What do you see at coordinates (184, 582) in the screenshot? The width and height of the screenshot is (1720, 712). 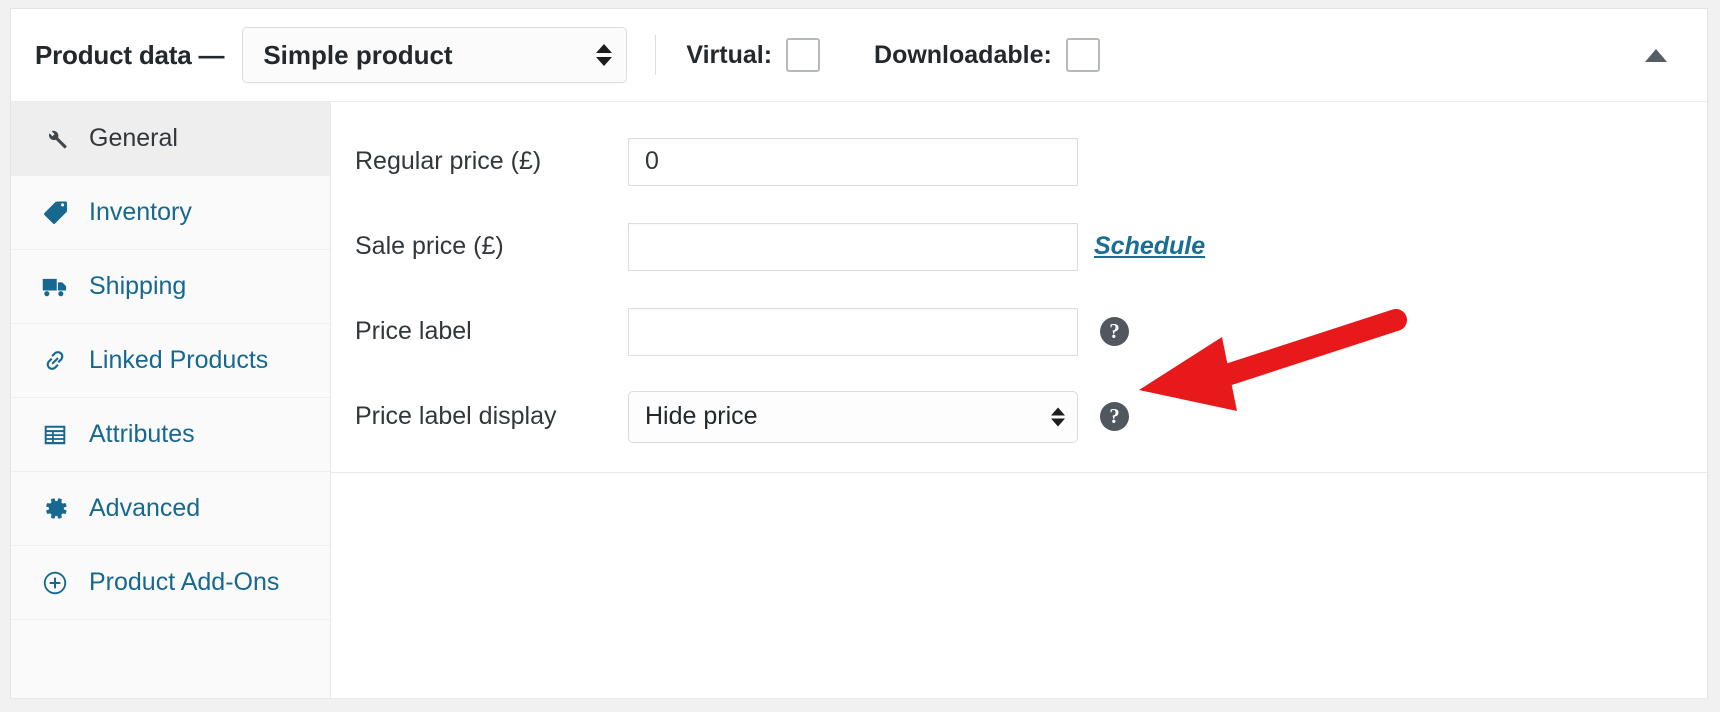 I see `sidebar-item-label: Product Add-Ons` at bounding box center [184, 582].